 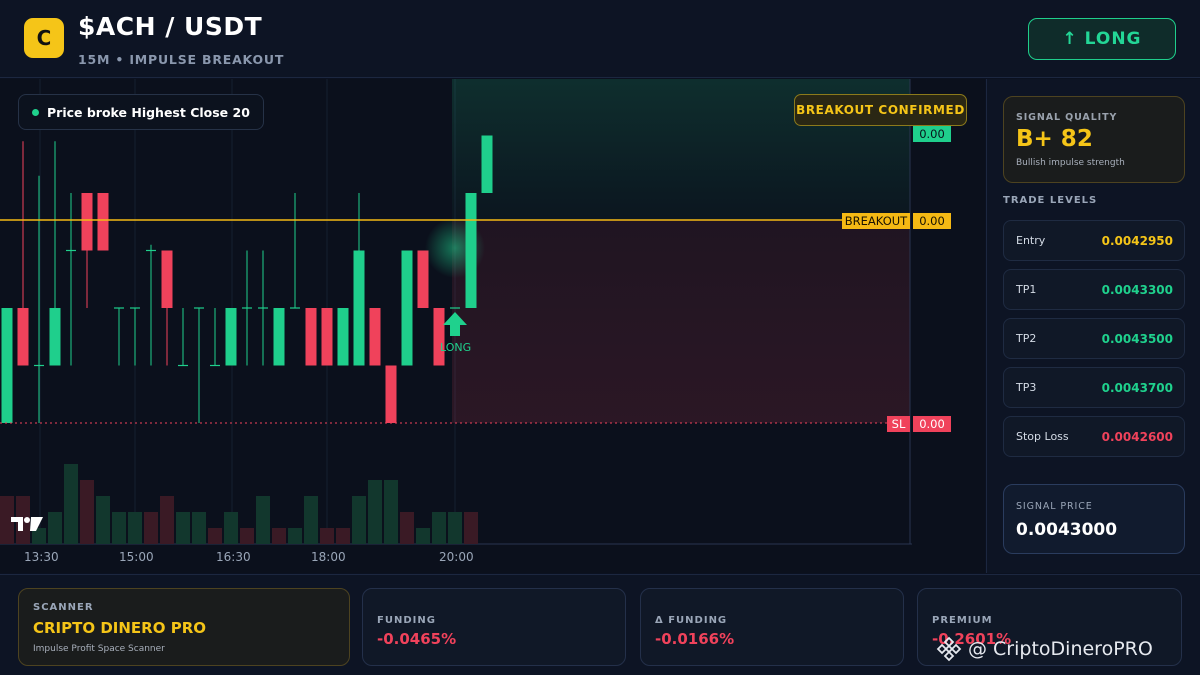 What do you see at coordinates (1054, 506) in the screenshot?
I see `signal-price-label: SIGNAL PRICE` at bounding box center [1054, 506].